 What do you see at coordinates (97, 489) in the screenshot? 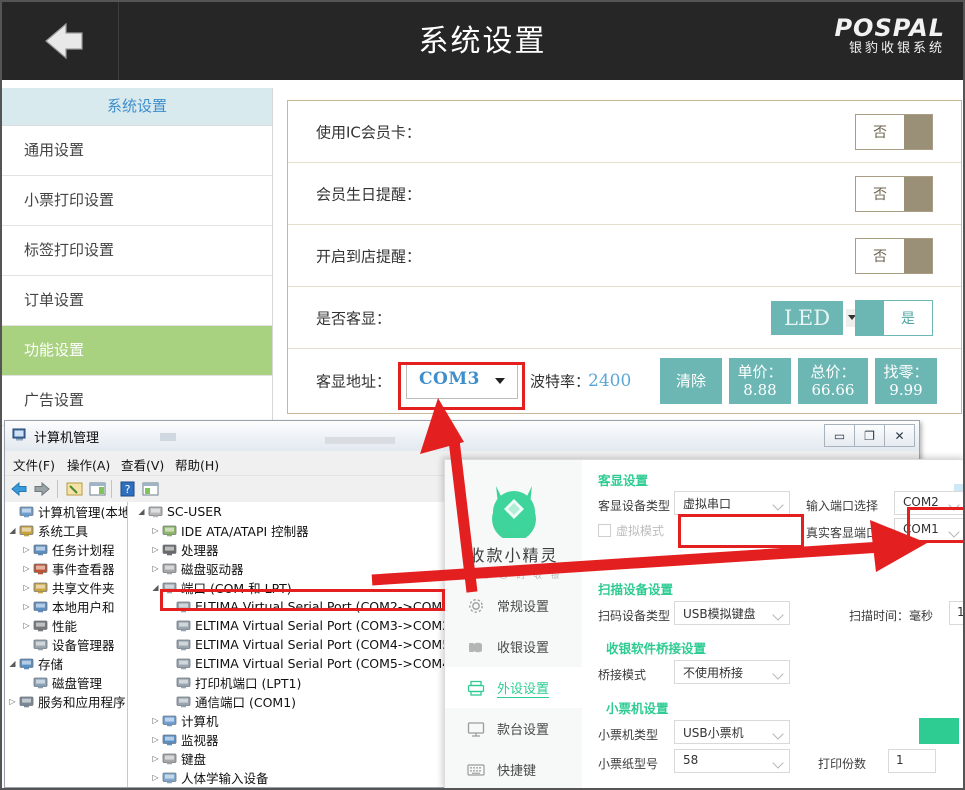
I see `show-pane-icon` at bounding box center [97, 489].